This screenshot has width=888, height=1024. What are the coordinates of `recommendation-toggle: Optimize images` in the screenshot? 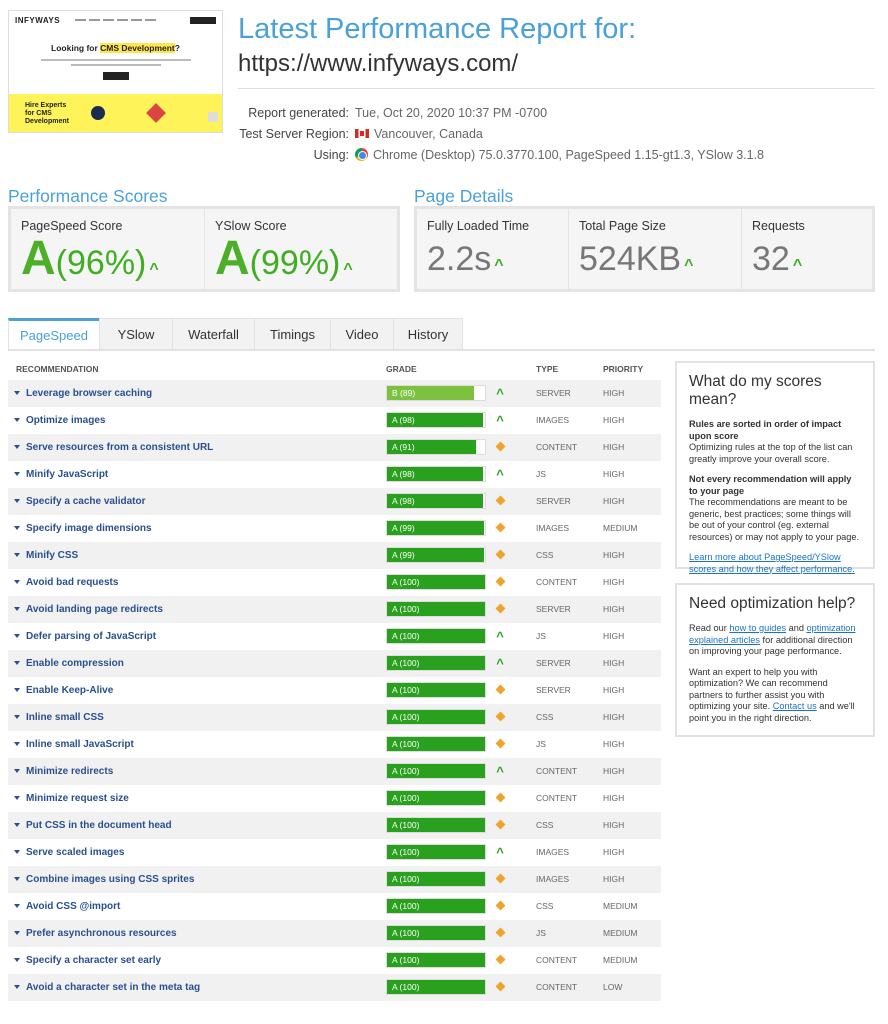 It's located at (59, 420).